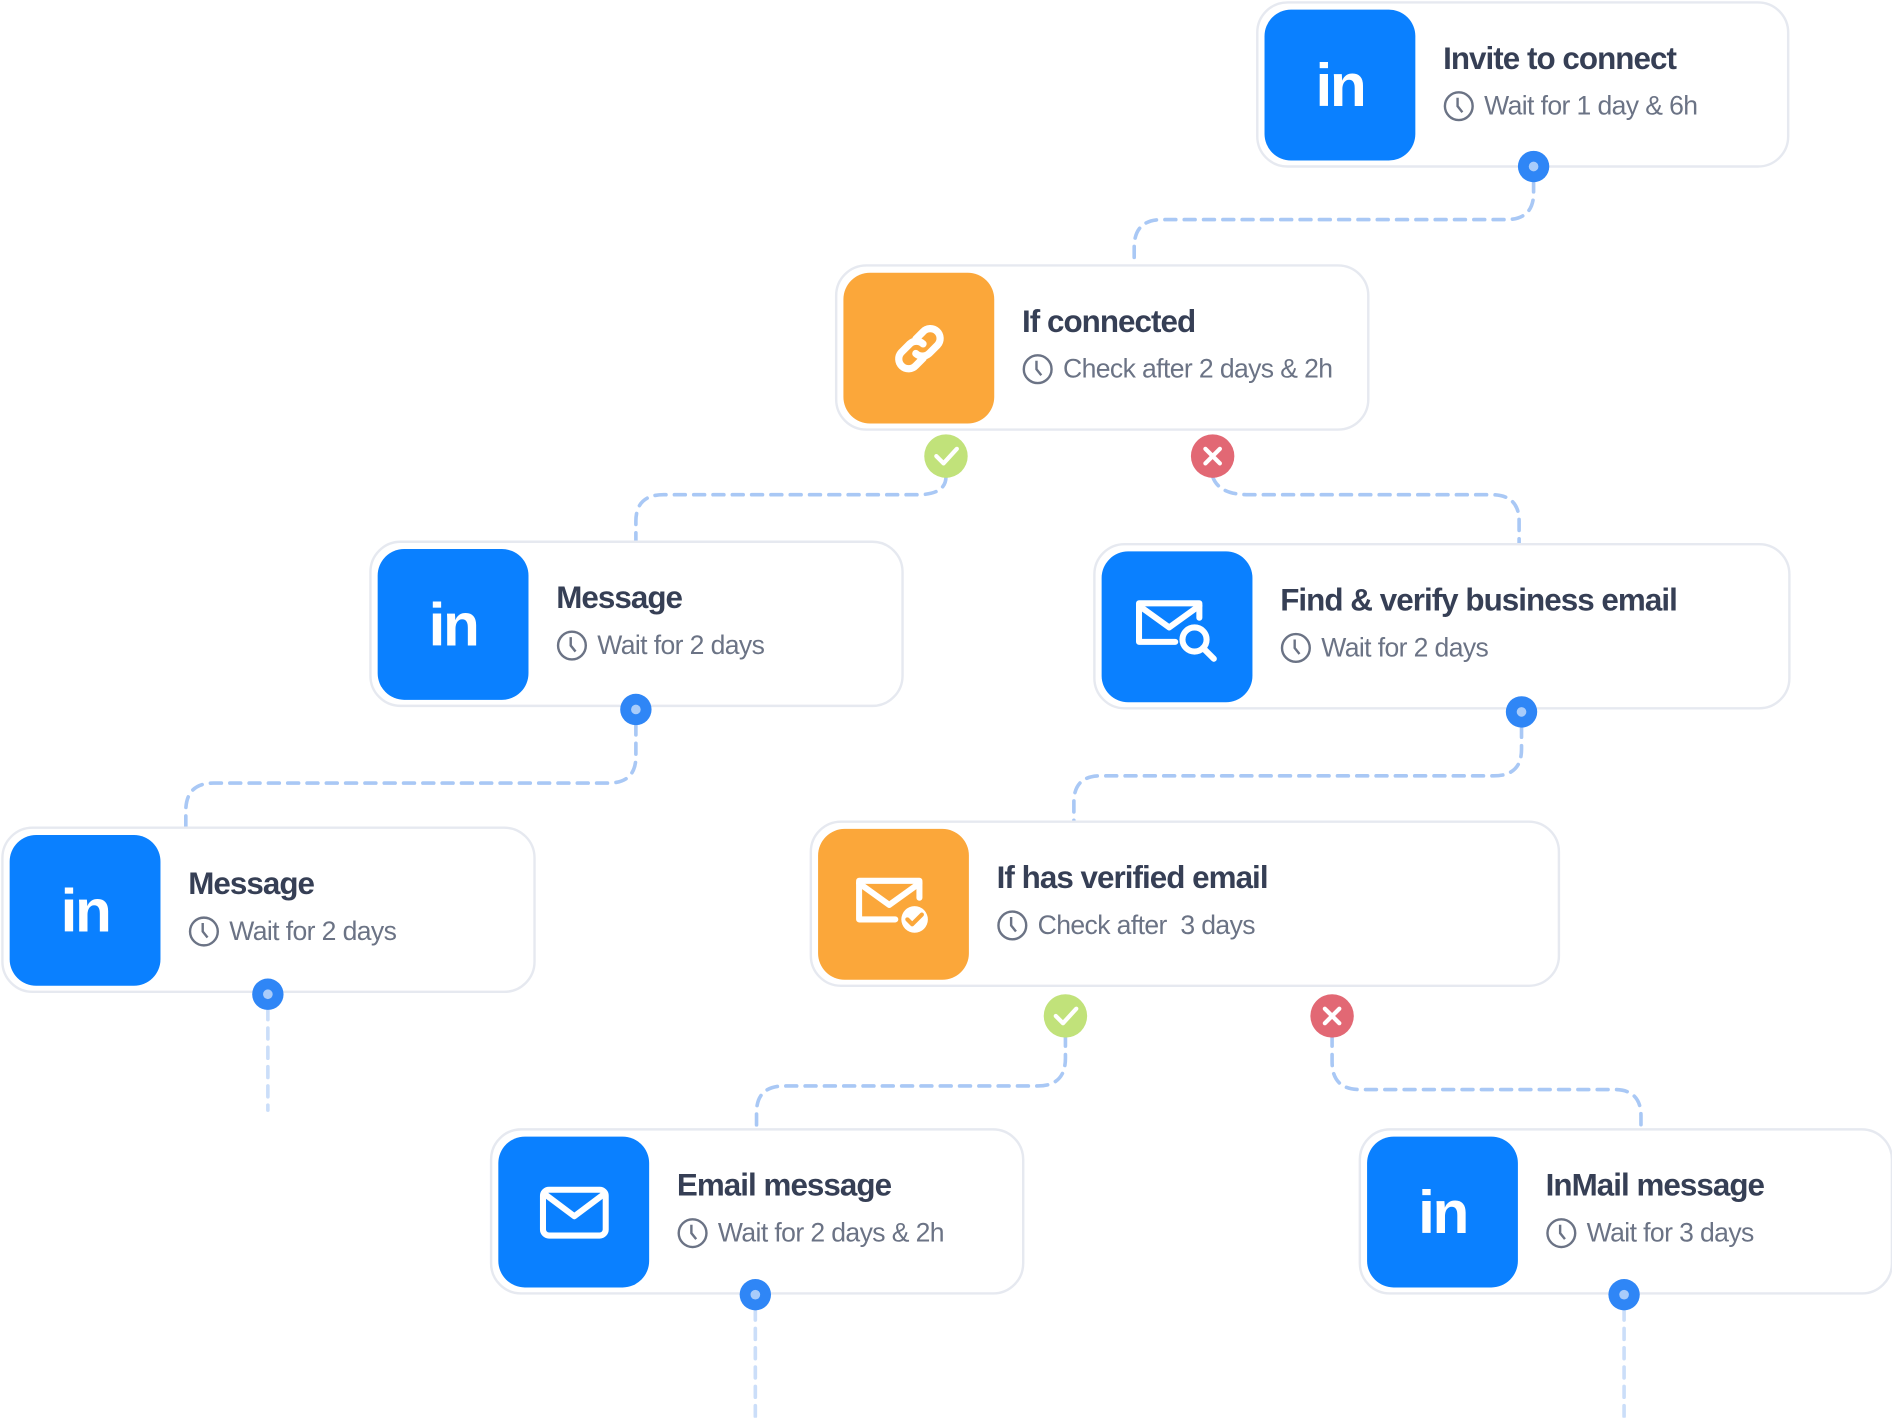 The height and width of the screenshot is (1418, 1892). I want to click on node-wait: Check after 2 days & 2h, so click(1198, 368).